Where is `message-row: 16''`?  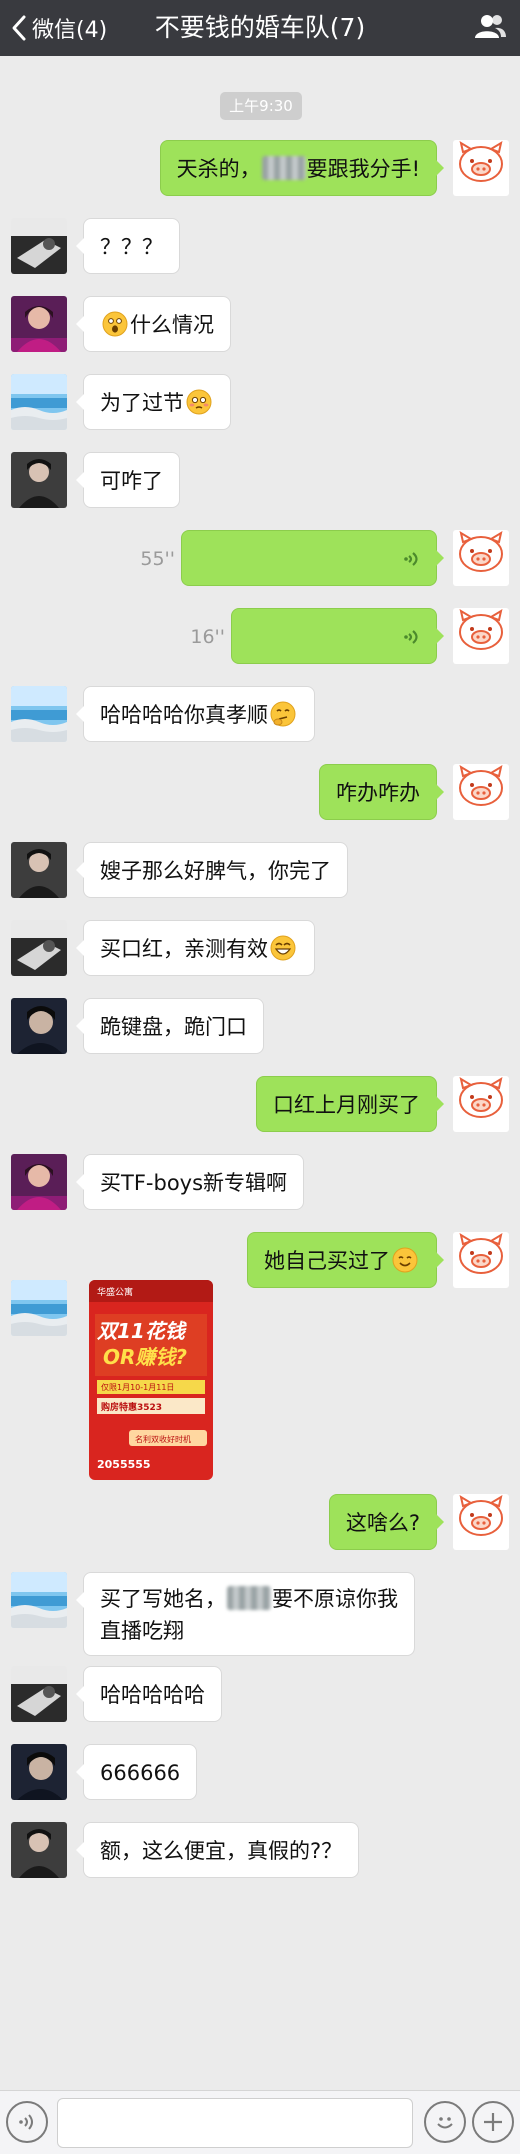
message-row: 16'' is located at coordinates (260, 637).